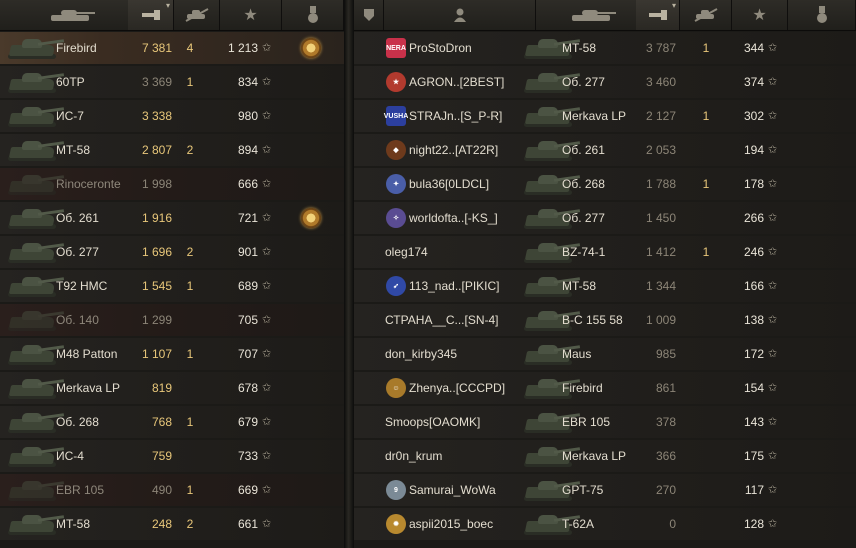 This screenshot has width=856, height=548. Describe the element at coordinates (605, 116) in the screenshot. I see `player-row: VUSHA STRAJn..[S_P-R] Merkava LP 2 127 1 302 ✩` at that location.